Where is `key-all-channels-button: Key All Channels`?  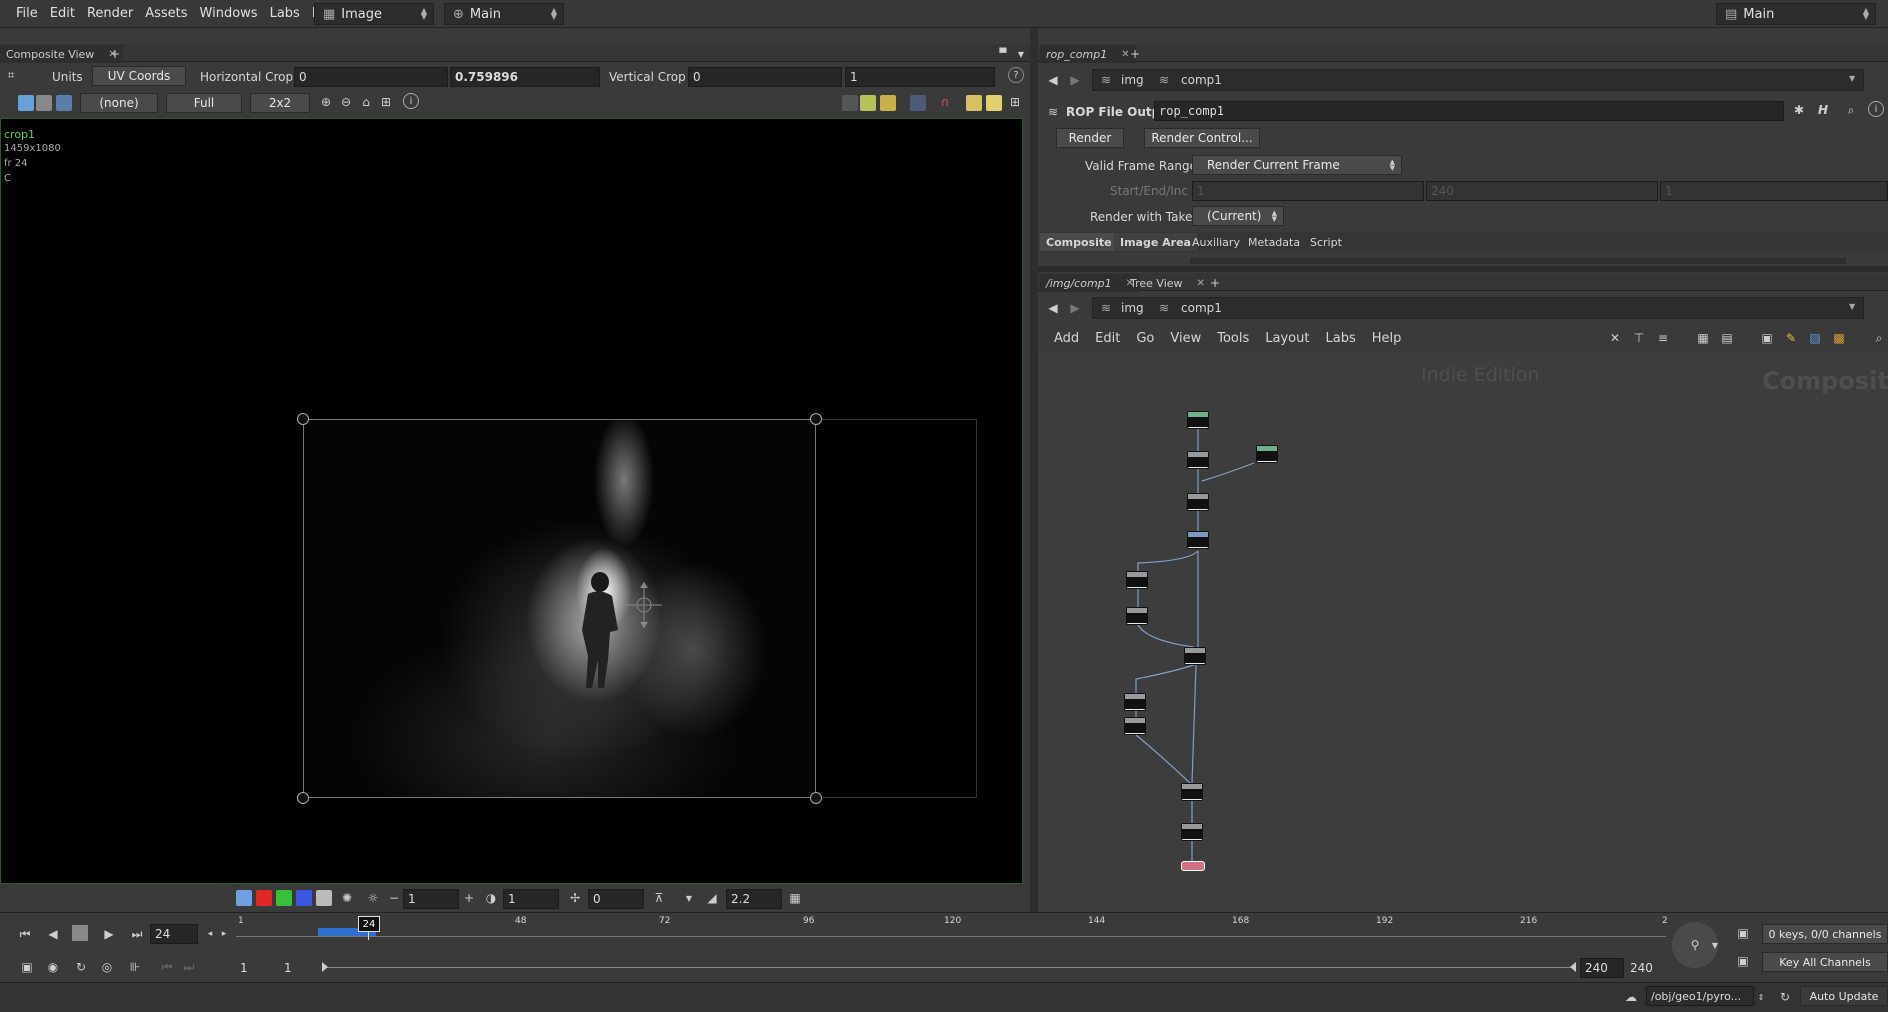 key-all-channels-button: Key All Channels is located at coordinates (1825, 962).